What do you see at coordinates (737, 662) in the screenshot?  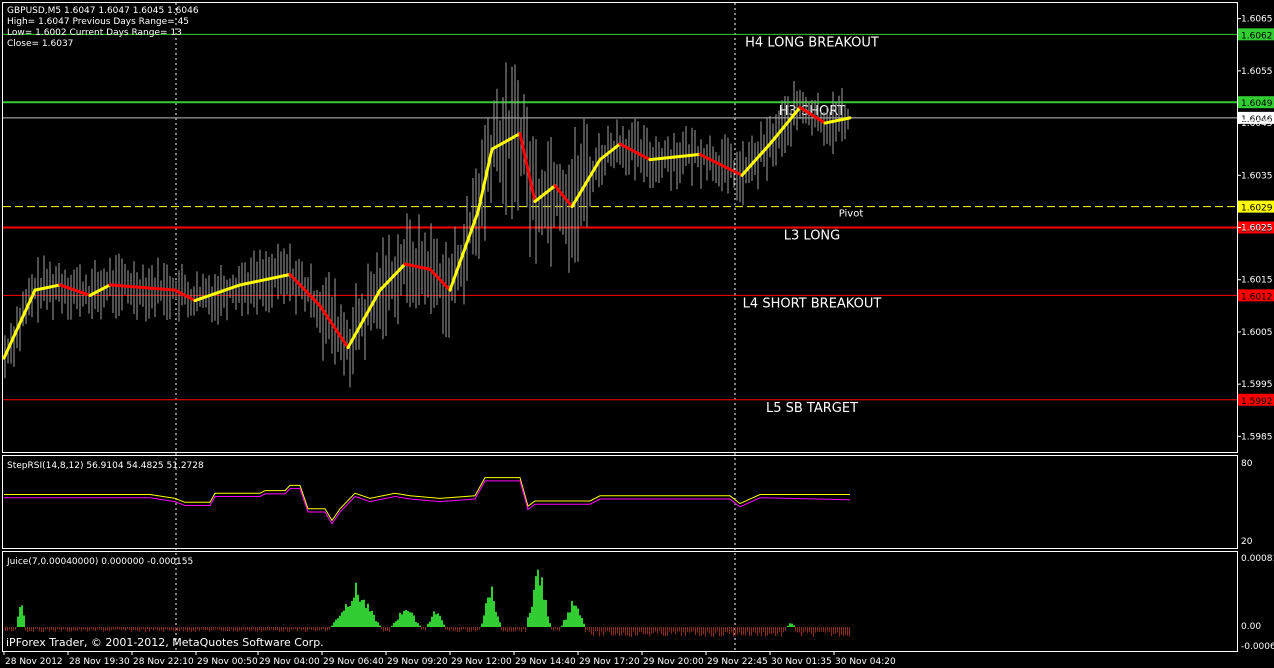 I see `time-tick-label: 29 Nov 22:45` at bounding box center [737, 662].